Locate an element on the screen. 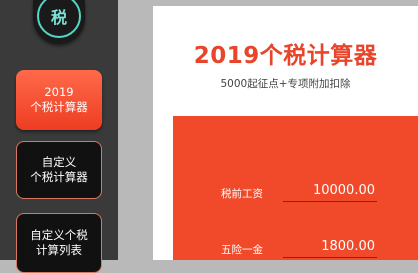 Image resolution: width=418 pixels, height=273 pixels. sidebar-item-2019-tax-calculator: 2019 个税计算器 is located at coordinates (59, 100).